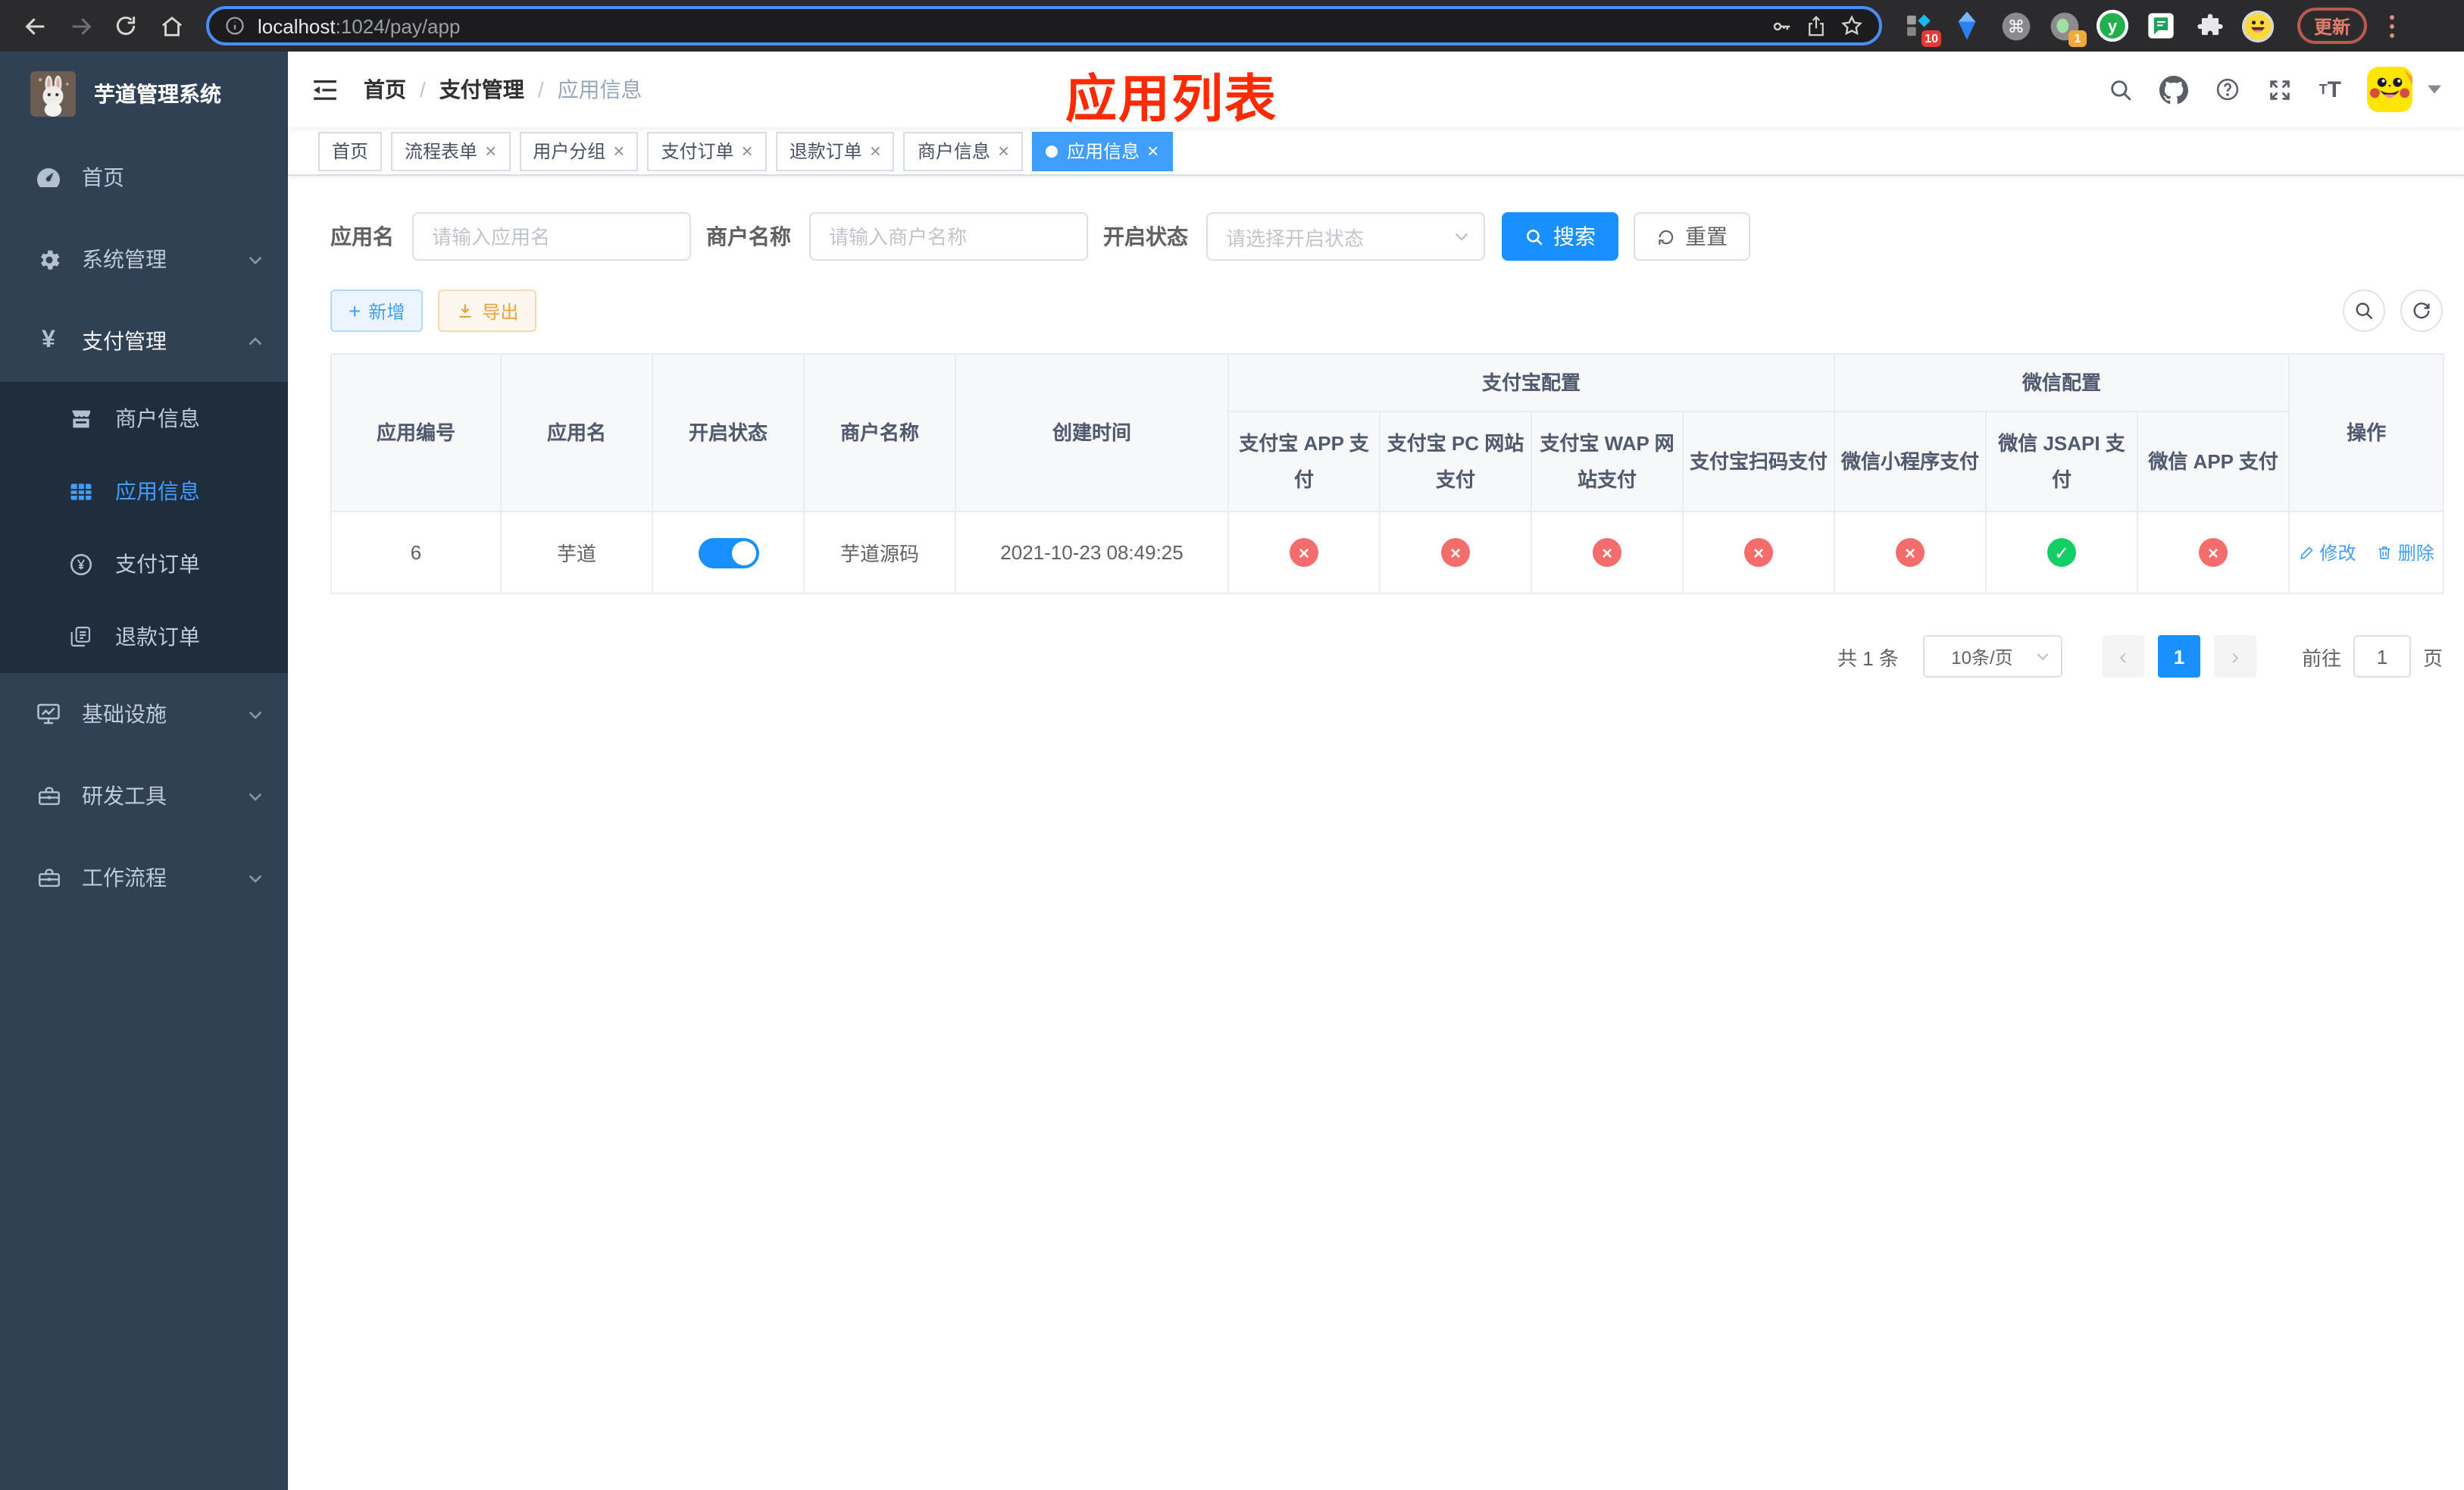 This screenshot has width=2464, height=1490. I want to click on tab-pay-order: 支付订单 ×, so click(707, 151).